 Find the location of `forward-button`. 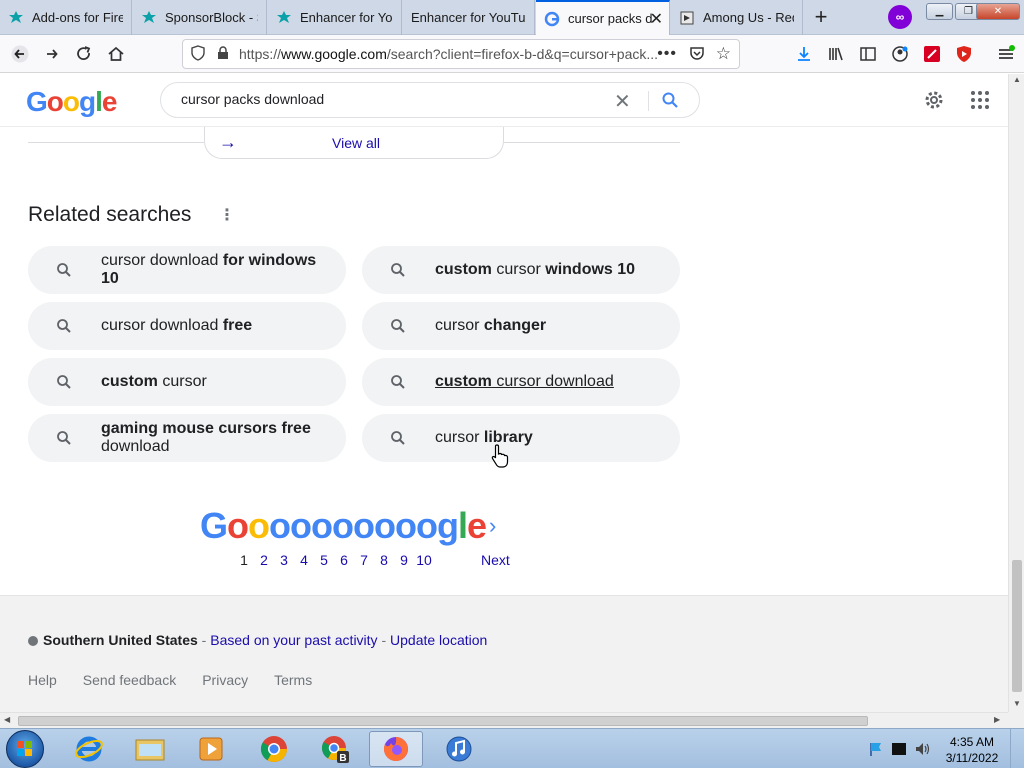

forward-button is located at coordinates (52, 54).